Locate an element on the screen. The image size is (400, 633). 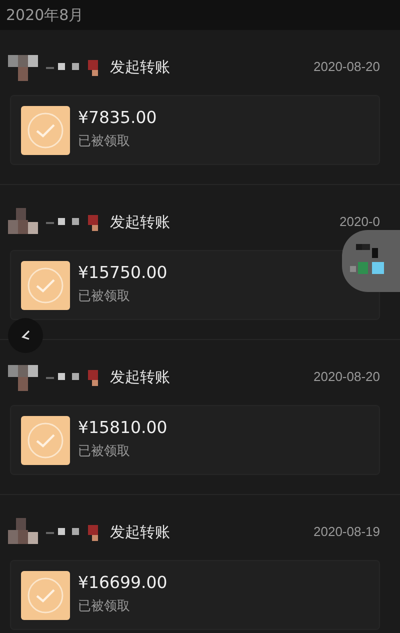
back-button is located at coordinates (25, 335).